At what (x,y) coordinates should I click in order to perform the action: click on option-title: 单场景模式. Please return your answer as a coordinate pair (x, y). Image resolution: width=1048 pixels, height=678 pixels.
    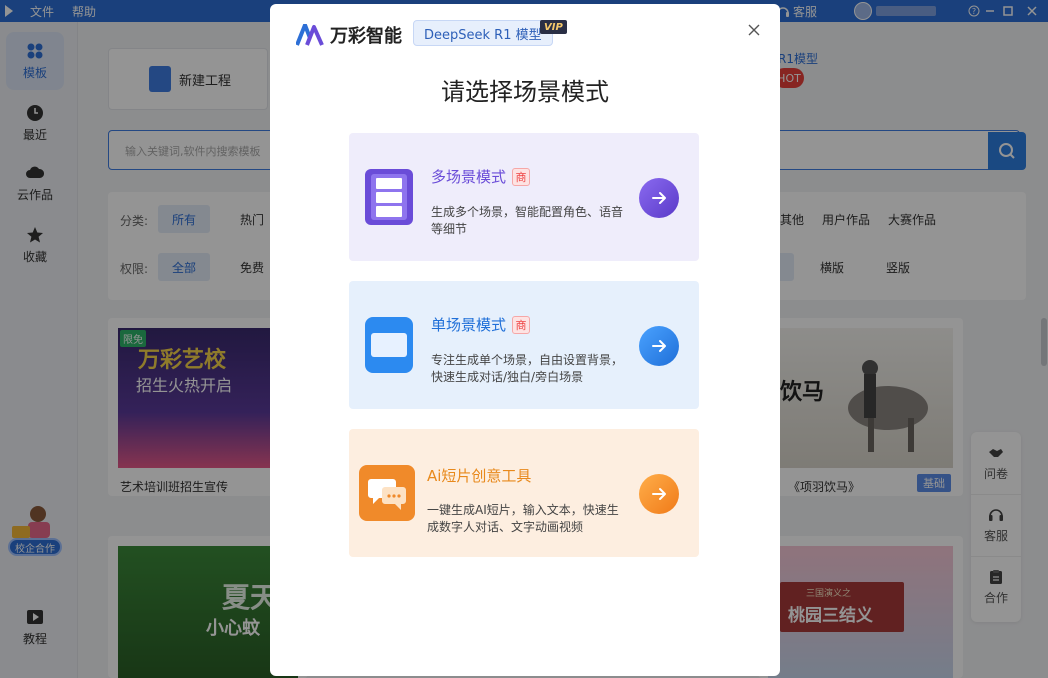
    Looking at the image, I should click on (469, 325).